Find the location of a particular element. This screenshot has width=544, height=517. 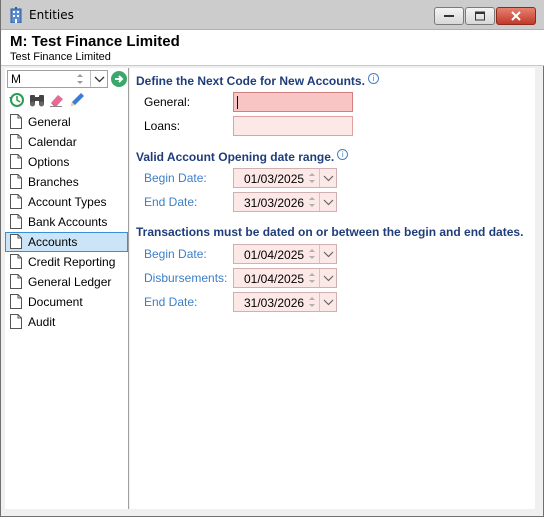

transactions-begin-date-picker: 01/04/2025 is located at coordinates (285, 254).